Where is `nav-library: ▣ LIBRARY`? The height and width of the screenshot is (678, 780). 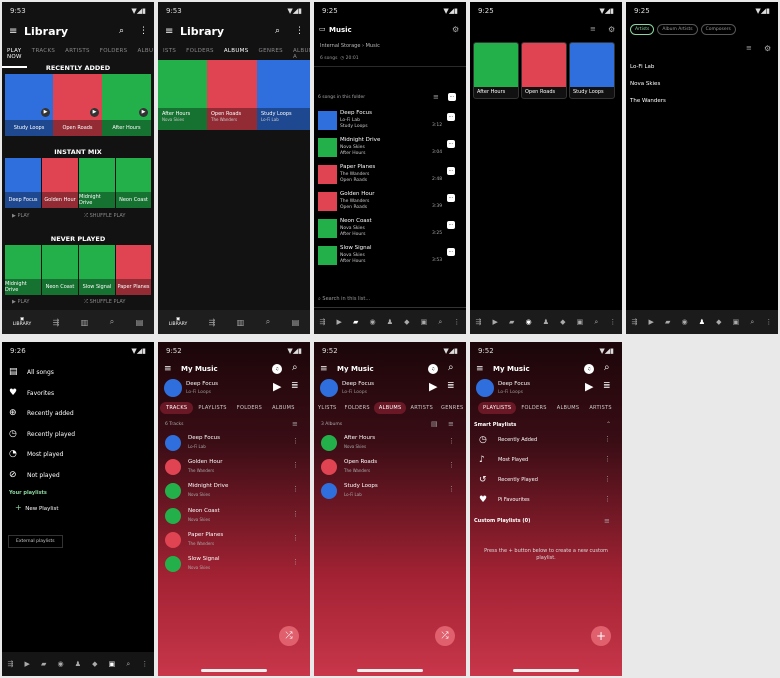
nav-library: ▣ LIBRARY is located at coordinates (22, 322).